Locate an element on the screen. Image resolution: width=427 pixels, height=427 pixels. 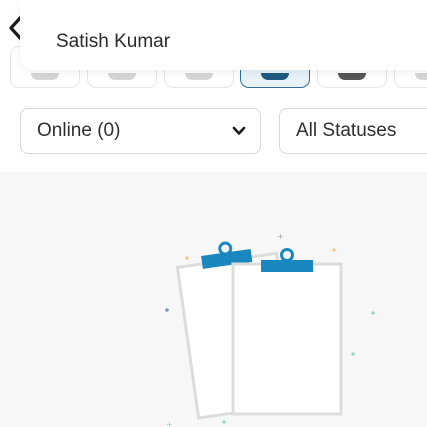
page-title: Satish Kumar is located at coordinates (113, 41).